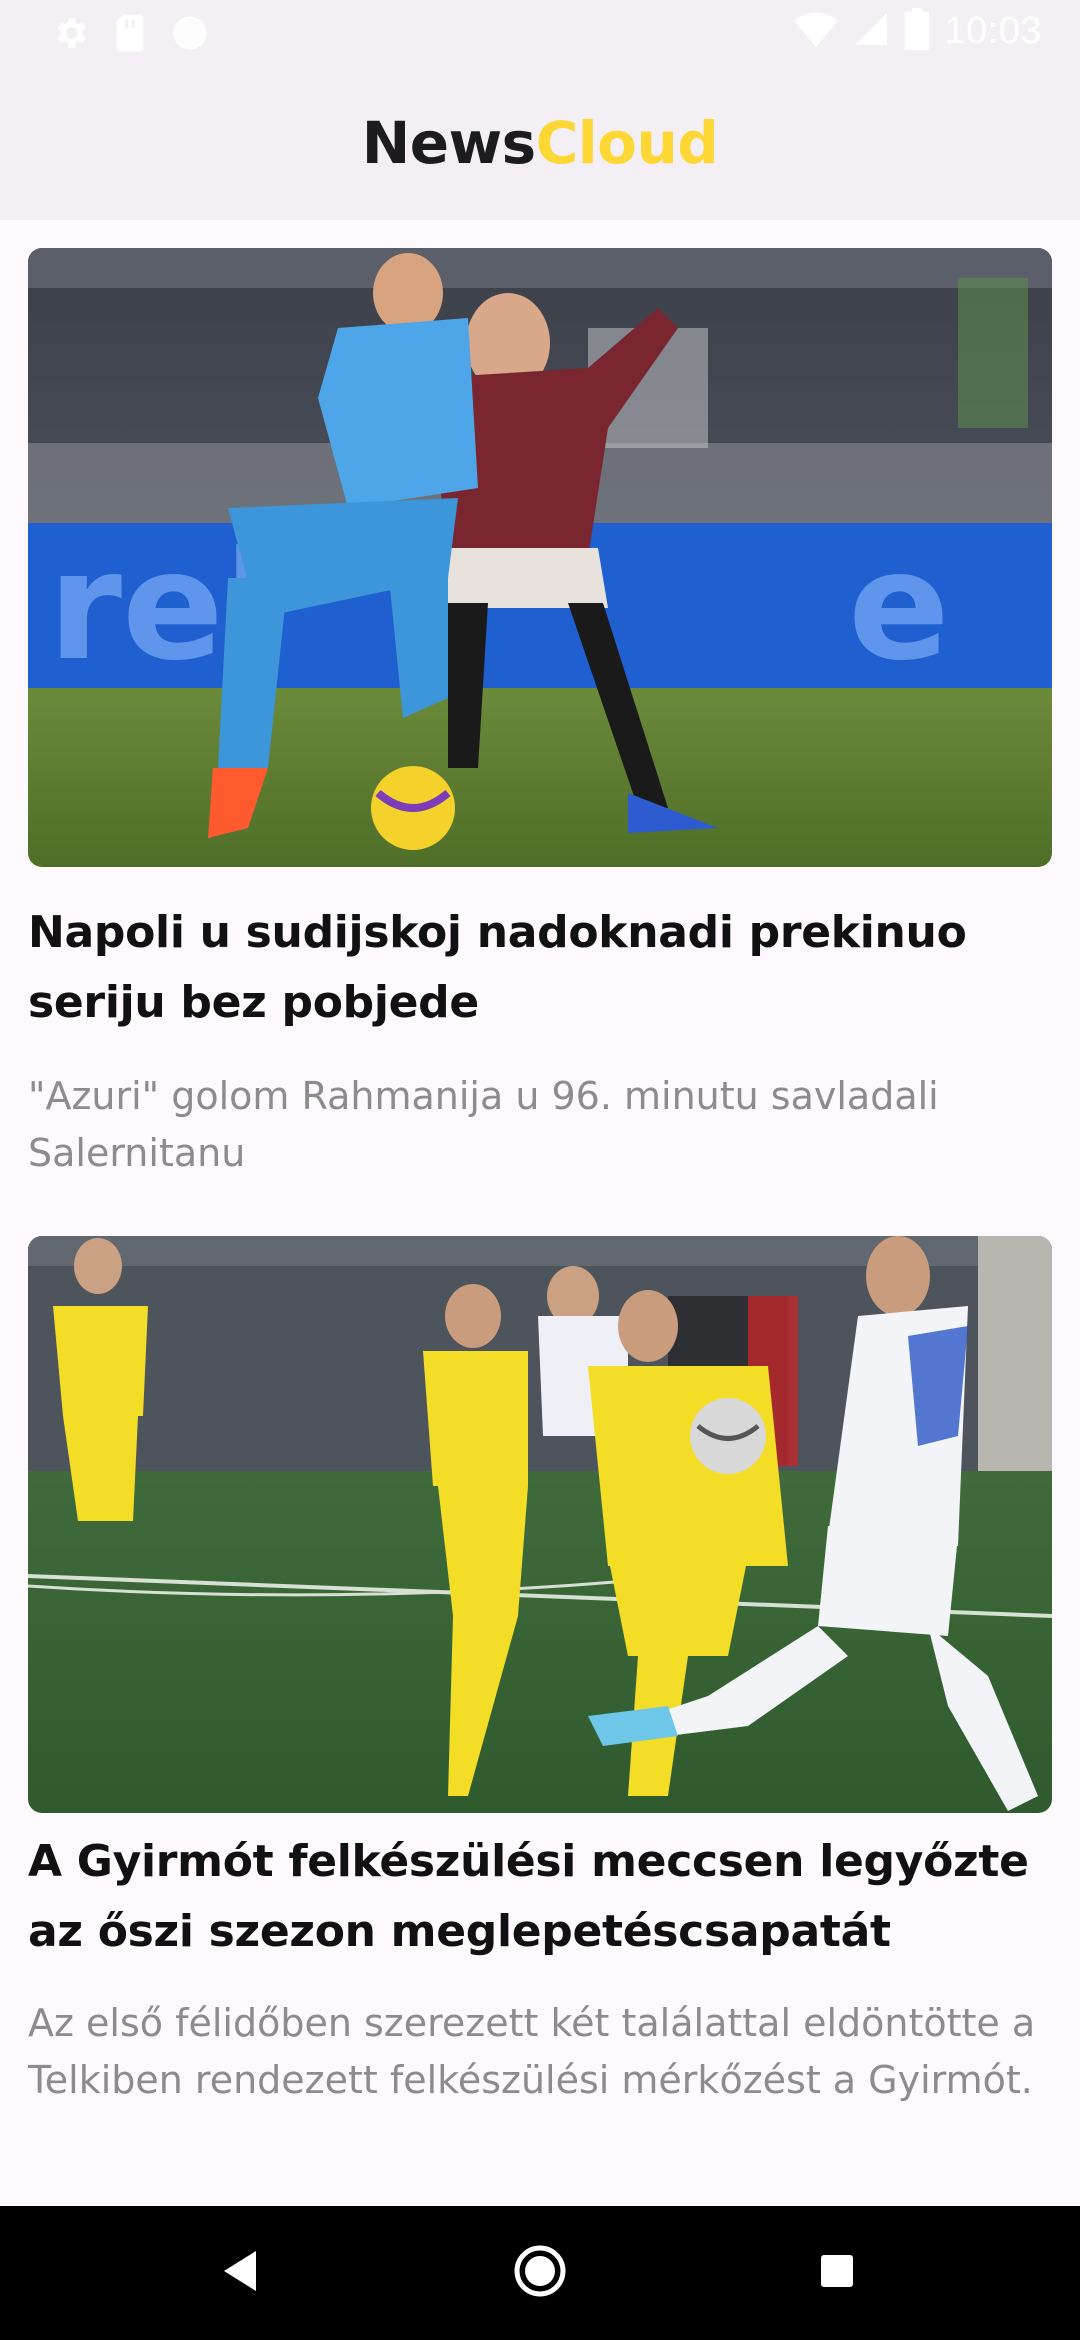 This screenshot has width=1080, height=2340. Describe the element at coordinates (993, 31) in the screenshot. I see `status-time: 10:03` at that location.